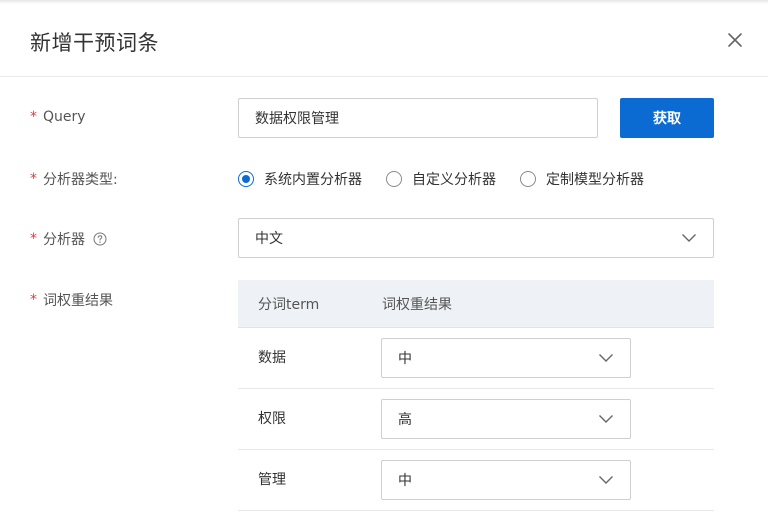 This screenshot has height=524, width=768. I want to click on term-cell: 数据, so click(272, 358).